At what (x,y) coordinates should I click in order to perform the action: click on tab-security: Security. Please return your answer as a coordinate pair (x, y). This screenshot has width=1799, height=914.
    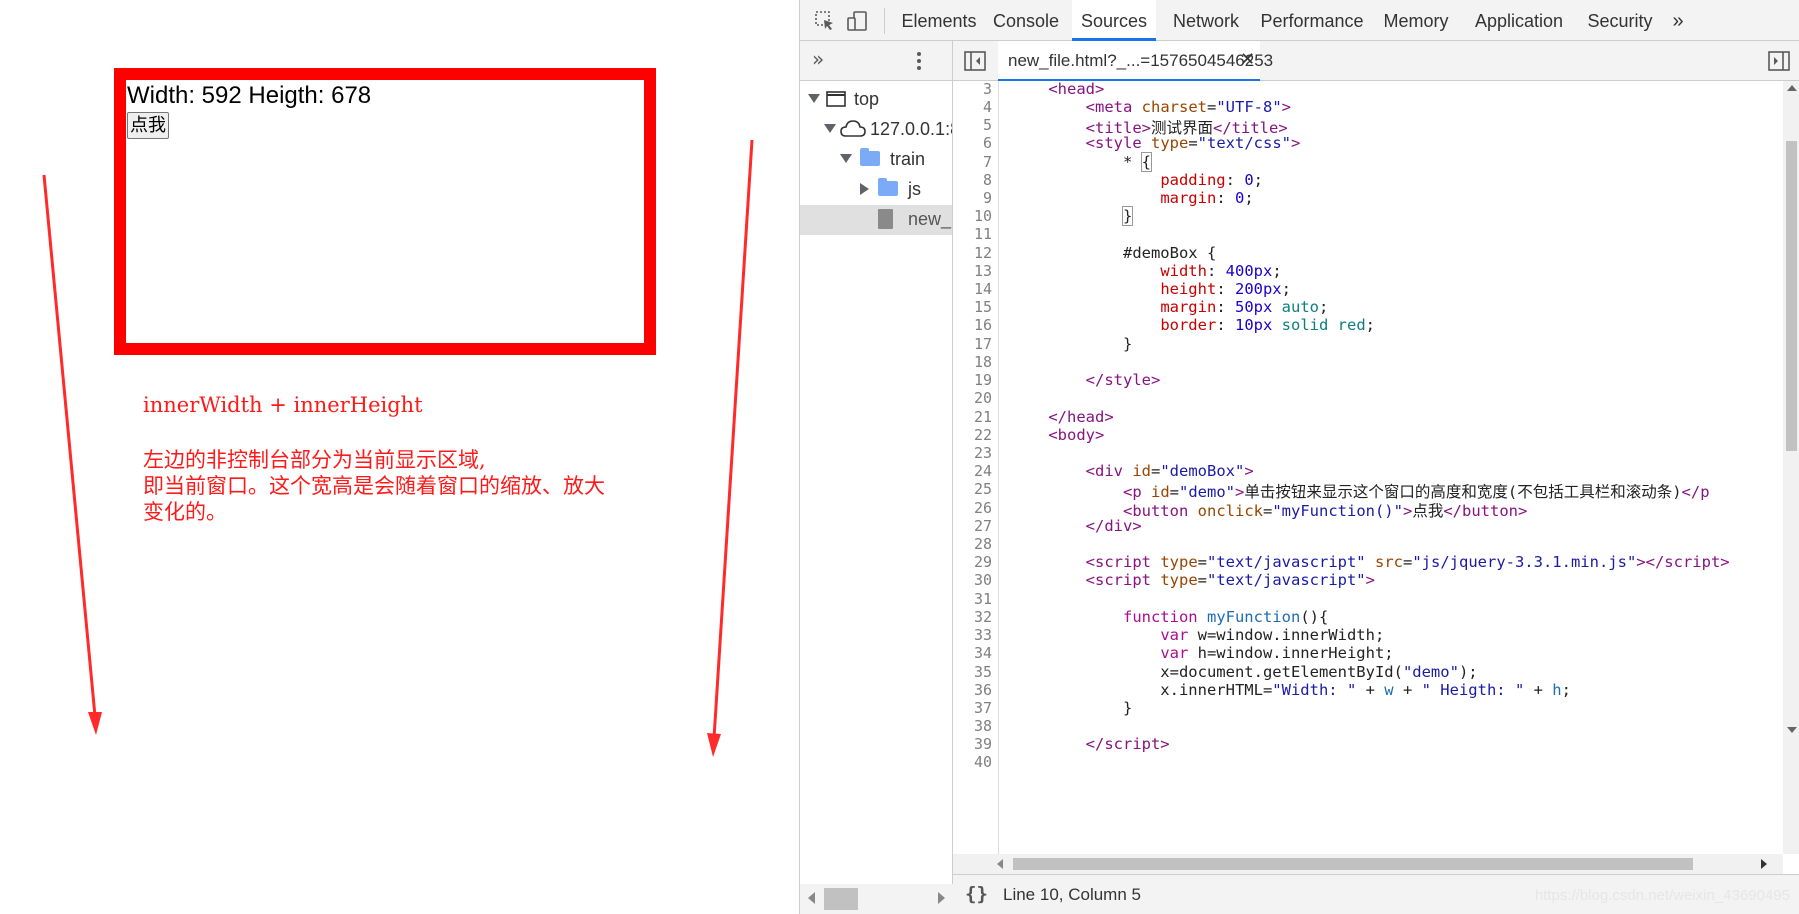
    Looking at the image, I should click on (1620, 20).